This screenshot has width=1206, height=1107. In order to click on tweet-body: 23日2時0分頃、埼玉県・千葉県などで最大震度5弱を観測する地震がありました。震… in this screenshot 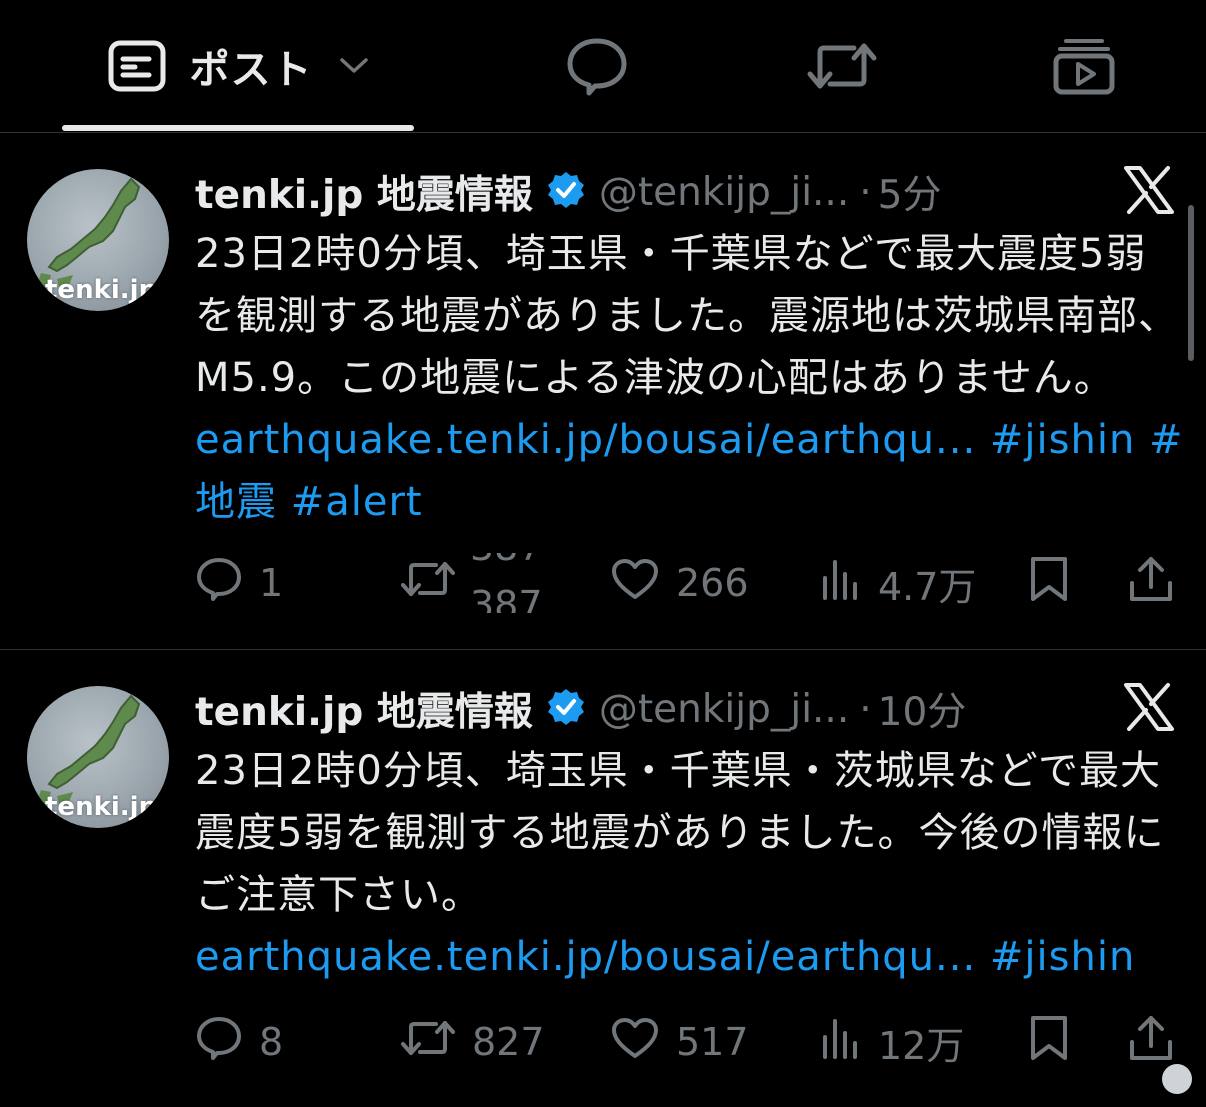, I will do `click(687, 316)`.